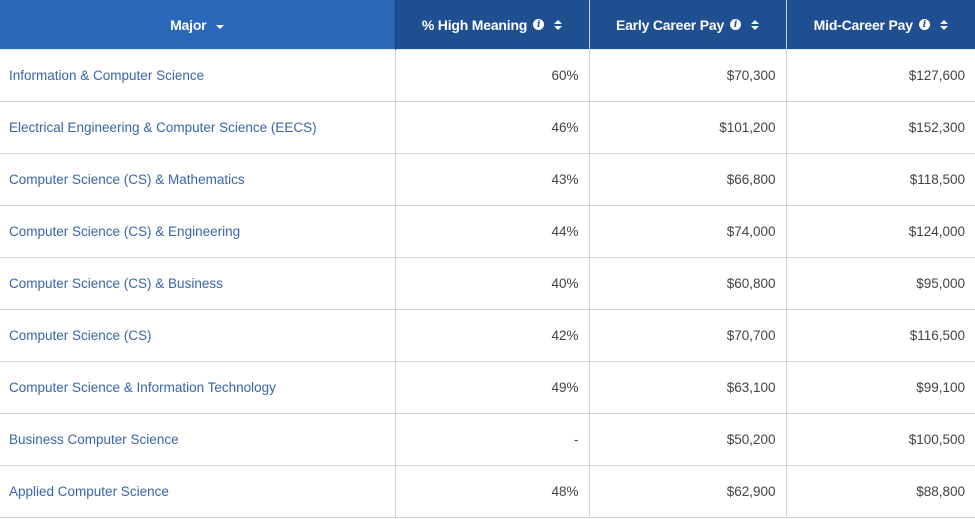 This screenshot has width=975, height=519. What do you see at coordinates (198, 75) in the screenshot?
I see `major-link: Information & Computer Science` at bounding box center [198, 75].